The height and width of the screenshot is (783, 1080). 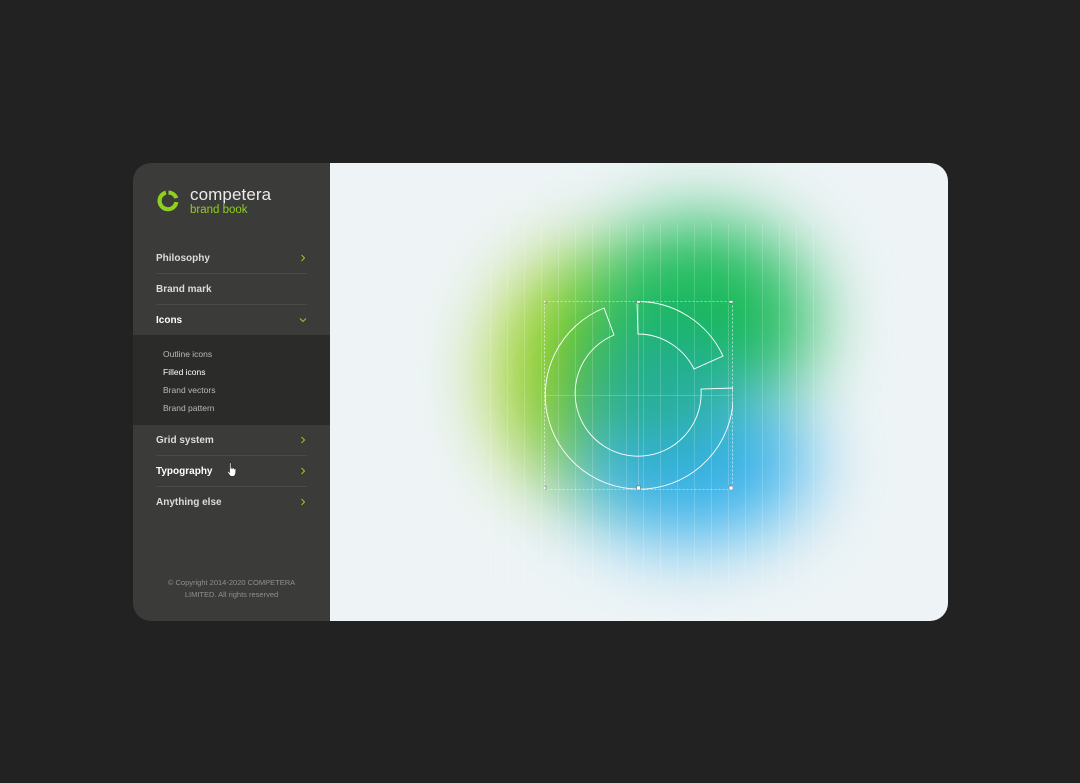 I want to click on brand-subtitle: brand book, so click(x=219, y=210).